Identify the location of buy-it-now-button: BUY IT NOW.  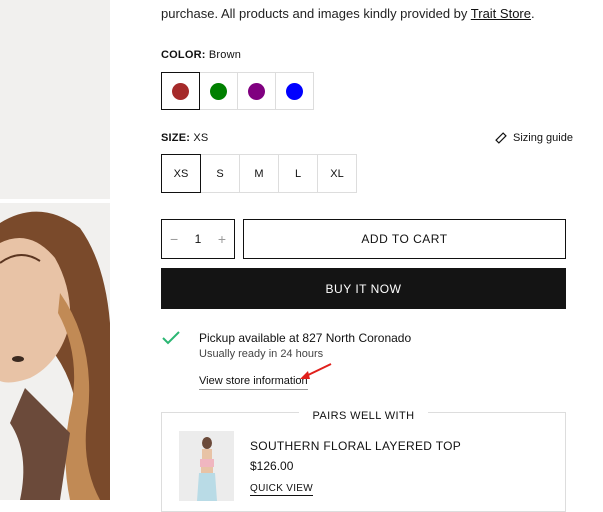
(363, 288).